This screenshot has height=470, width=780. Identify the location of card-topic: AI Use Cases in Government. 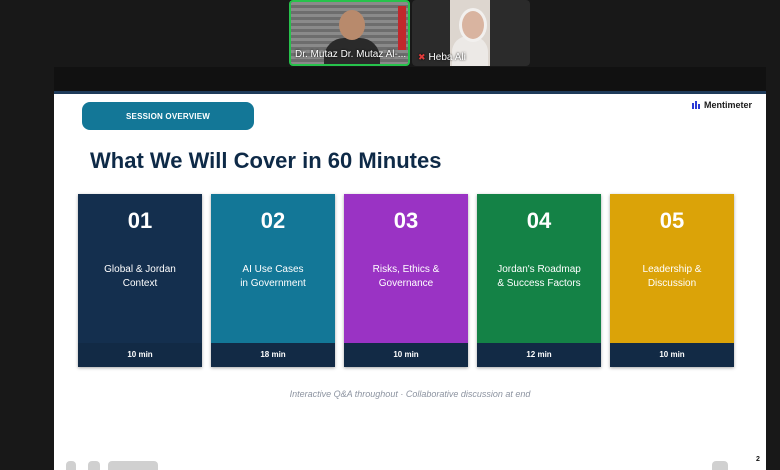
(273, 277).